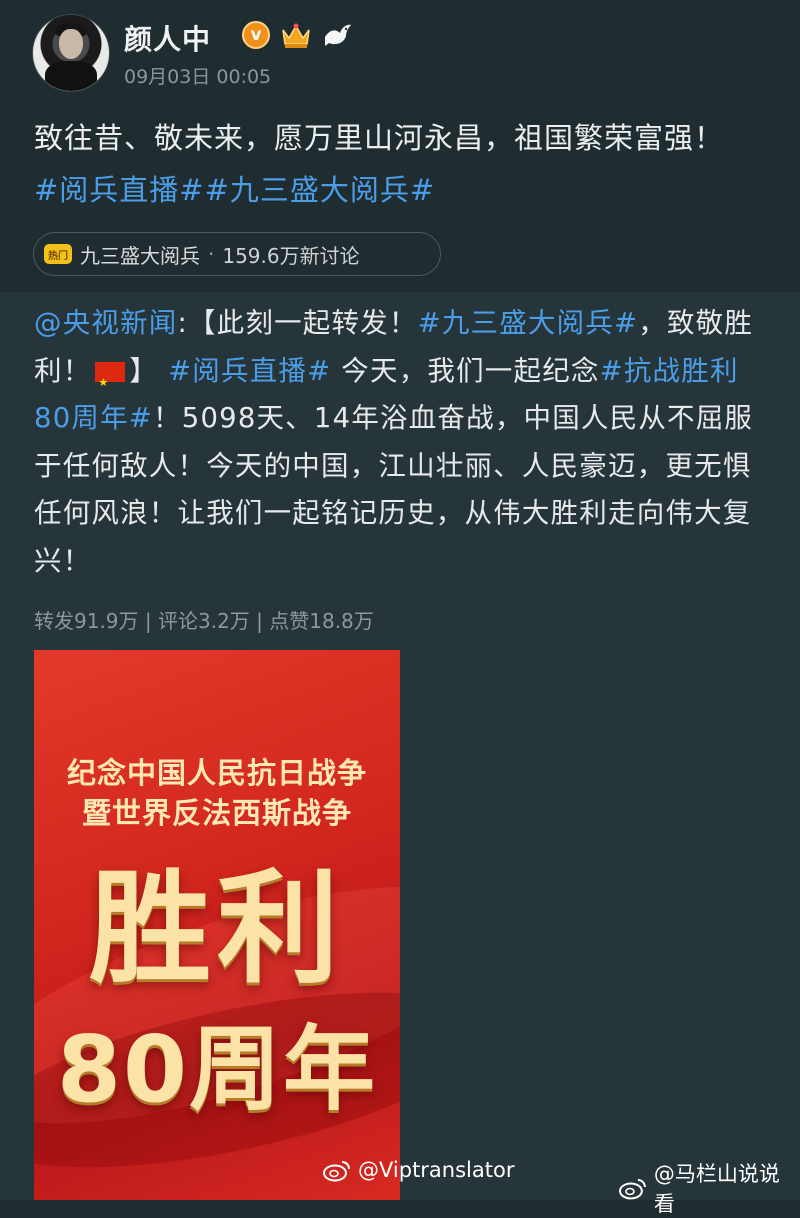 Image resolution: width=800 pixels, height=1218 pixels. I want to click on crown-icon, so click(296, 35).